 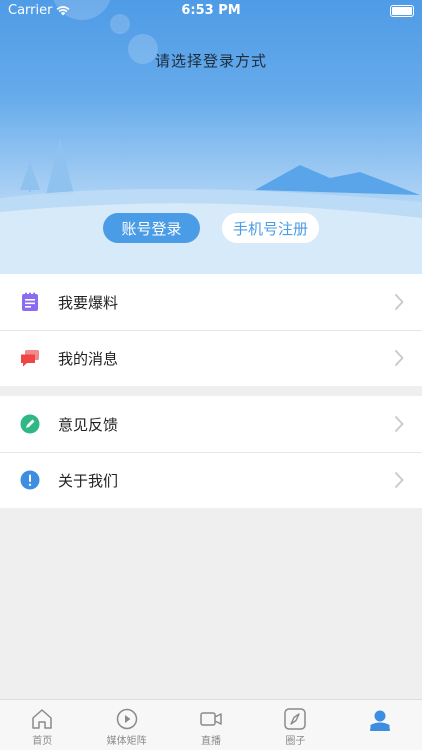 What do you see at coordinates (211, 719) in the screenshot?
I see `video-camera-icon` at bounding box center [211, 719].